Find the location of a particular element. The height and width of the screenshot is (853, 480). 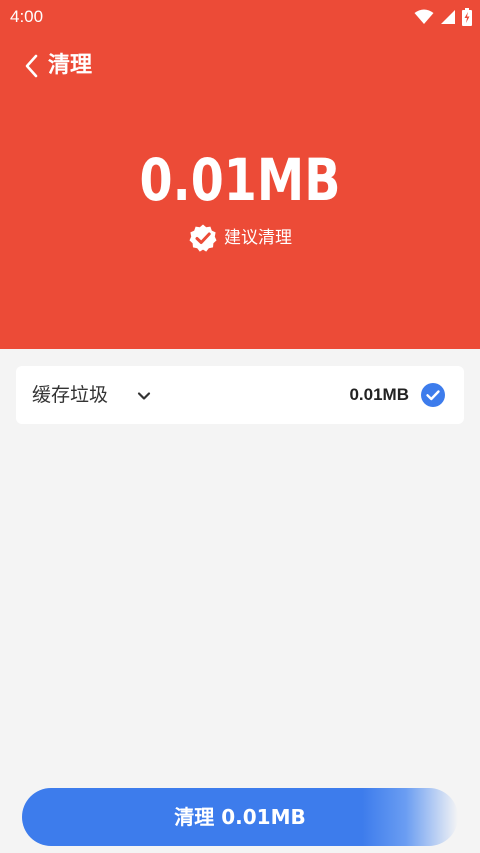

app-bar: 清理 is located at coordinates (240, 66).